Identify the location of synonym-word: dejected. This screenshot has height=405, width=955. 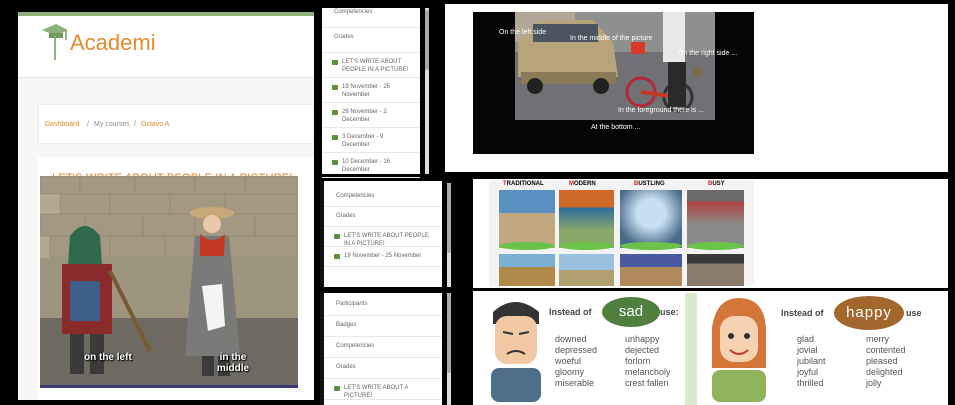
(642, 350).